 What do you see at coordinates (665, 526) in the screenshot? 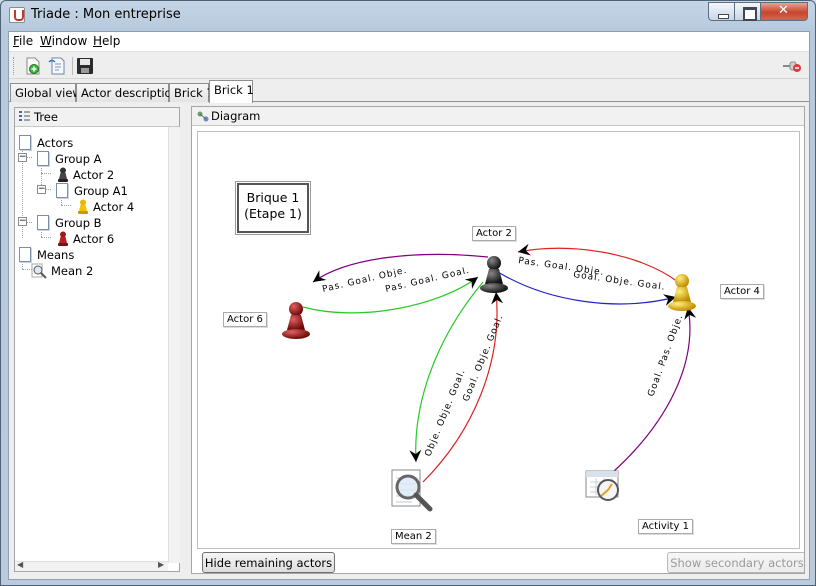
I see `activity-1-label: Activity 1` at bounding box center [665, 526].